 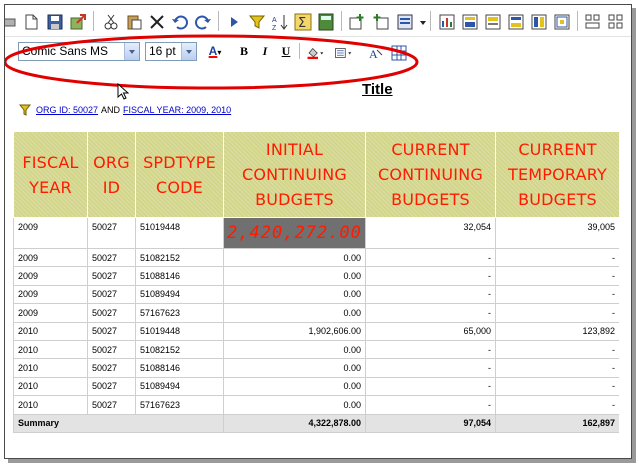 I want to click on export-icon, so click(x=77, y=21).